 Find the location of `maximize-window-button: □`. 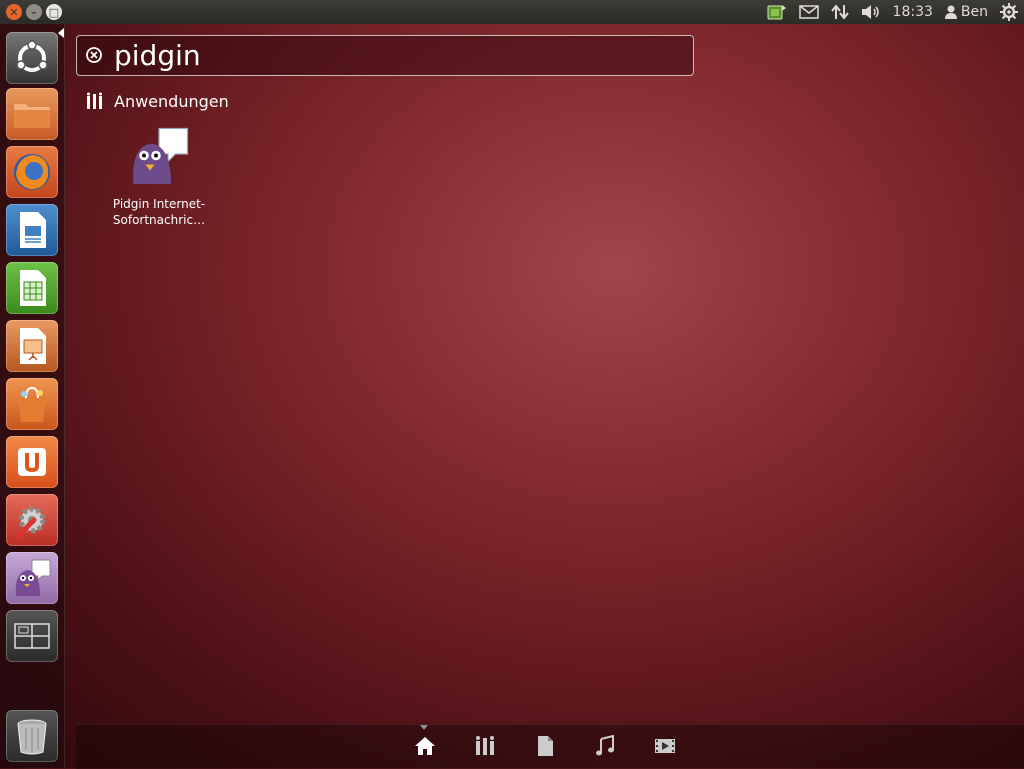

maximize-window-button: □ is located at coordinates (54, 12).